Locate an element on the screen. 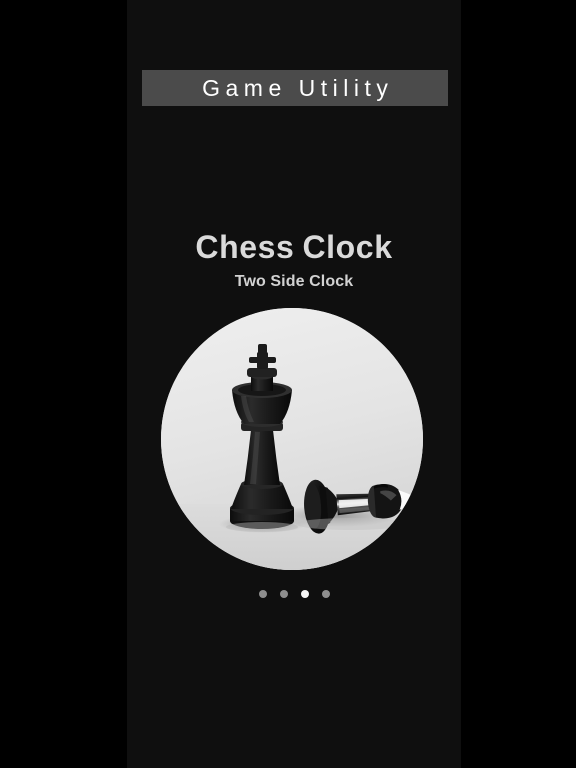 This screenshot has height=768, width=576. app-title: Chess Clock is located at coordinates (294, 247).